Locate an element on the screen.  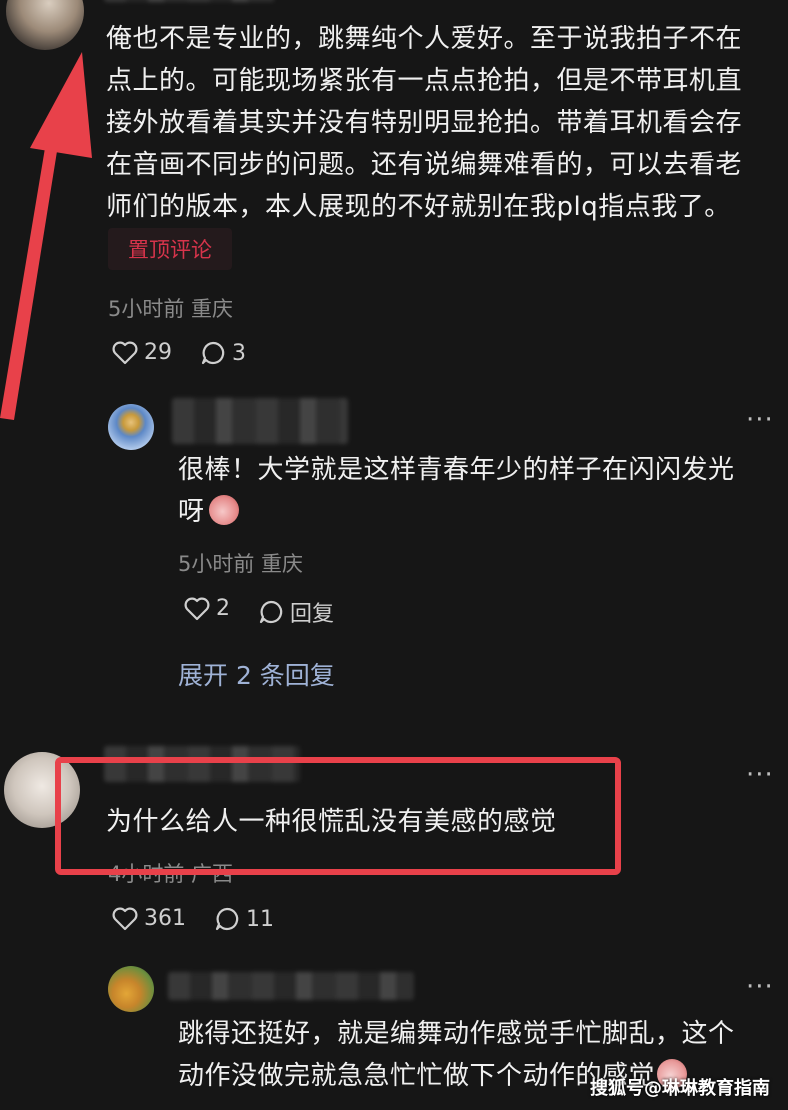
like-button: 361 is located at coordinates (149, 918).